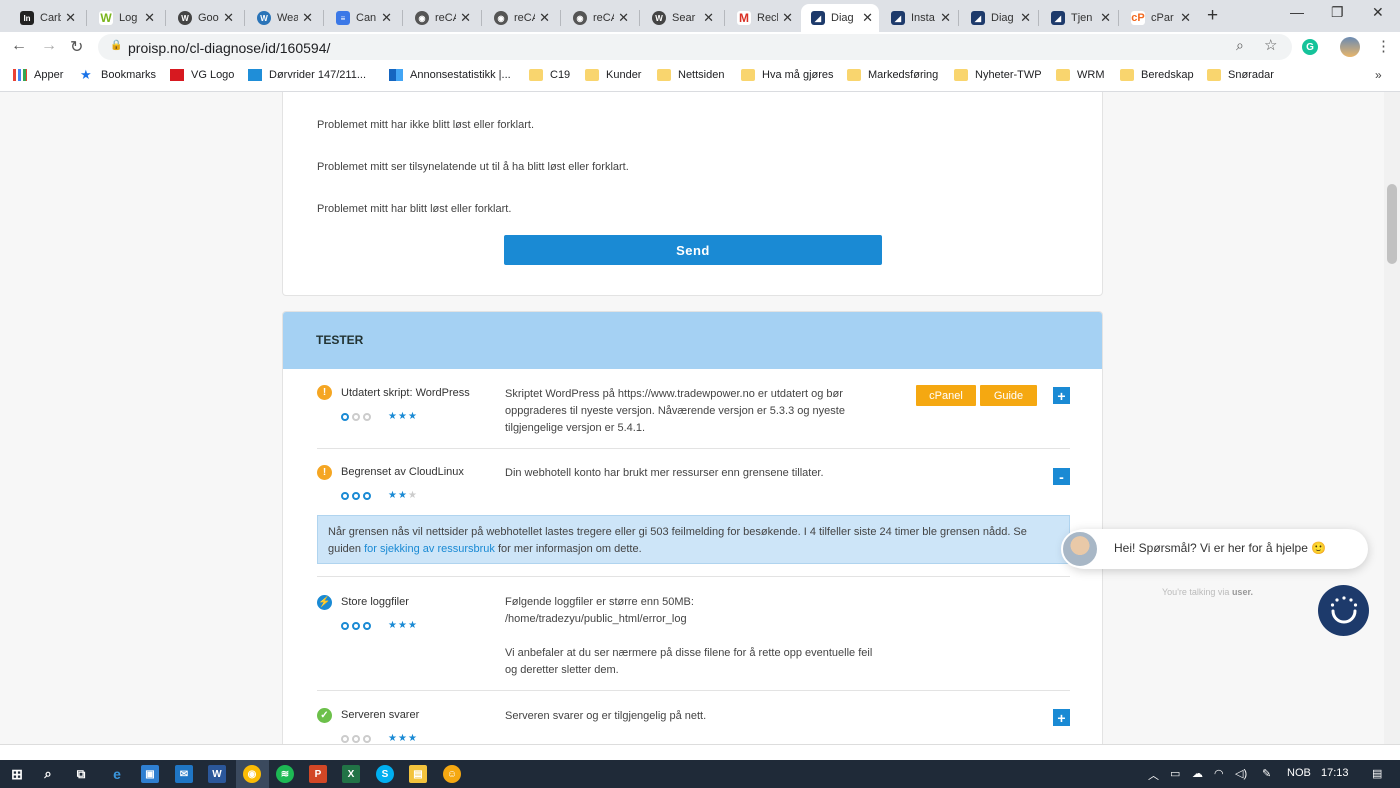  Describe the element at coordinates (184, 774) in the screenshot. I see `mail-icon: ✉` at that location.